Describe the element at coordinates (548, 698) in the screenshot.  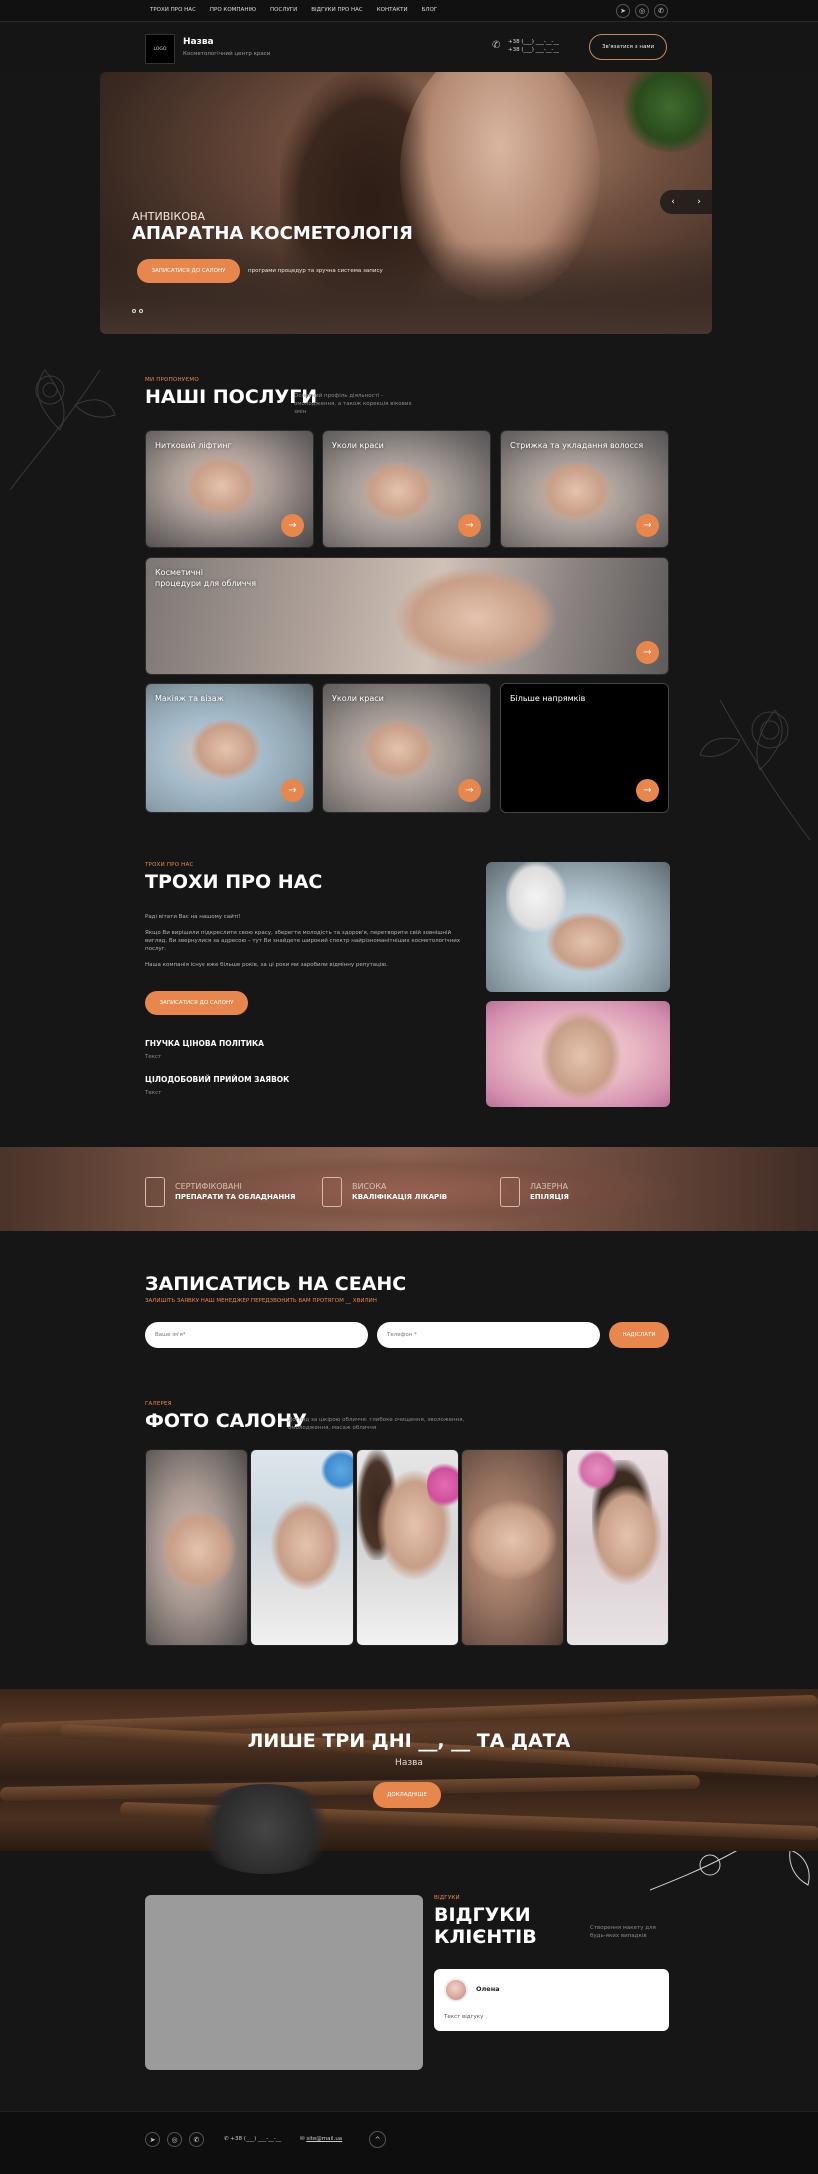
I see `service-card-label: Більше напрямків` at that location.